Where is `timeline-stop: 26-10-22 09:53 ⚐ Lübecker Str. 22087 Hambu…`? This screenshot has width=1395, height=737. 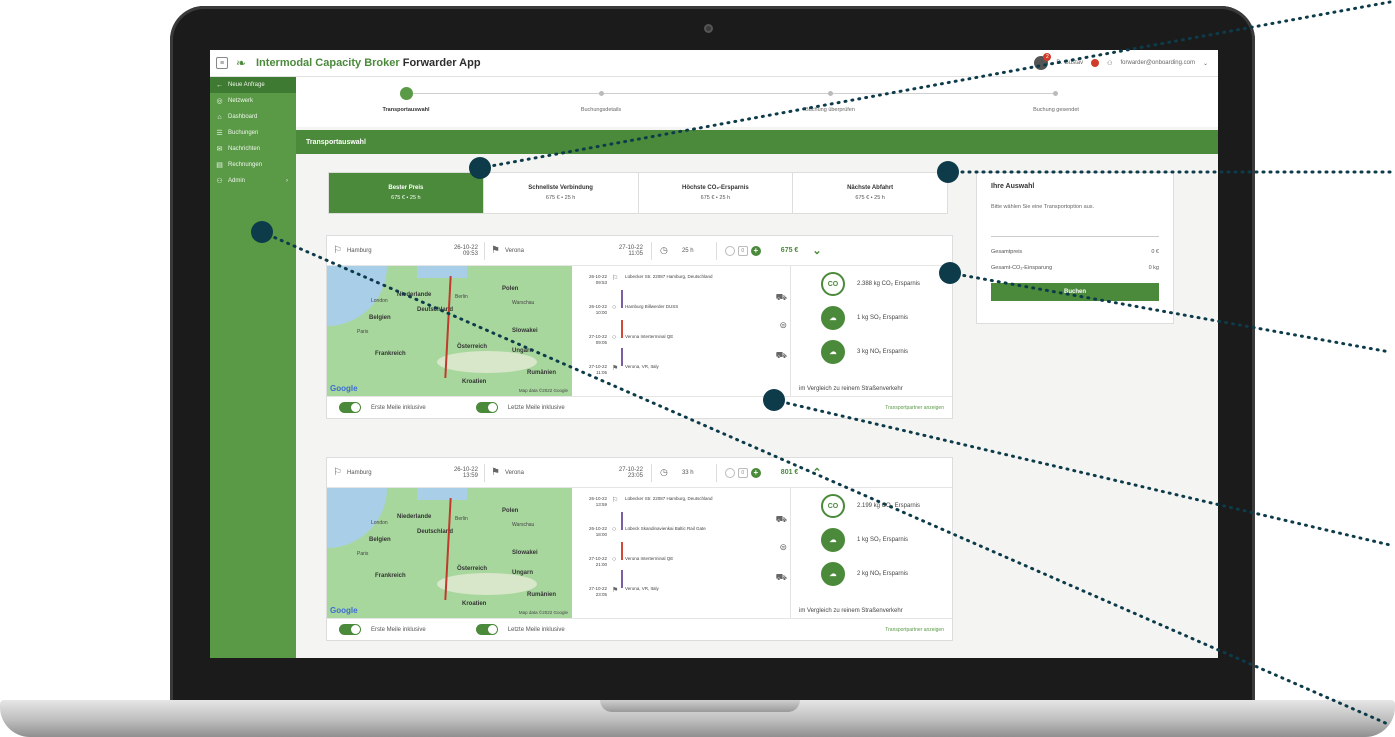
timeline-stop: 26-10-22 09:53 ⚐ Lübecker Str. 22087 Hambu… is located at coordinates (650, 279).